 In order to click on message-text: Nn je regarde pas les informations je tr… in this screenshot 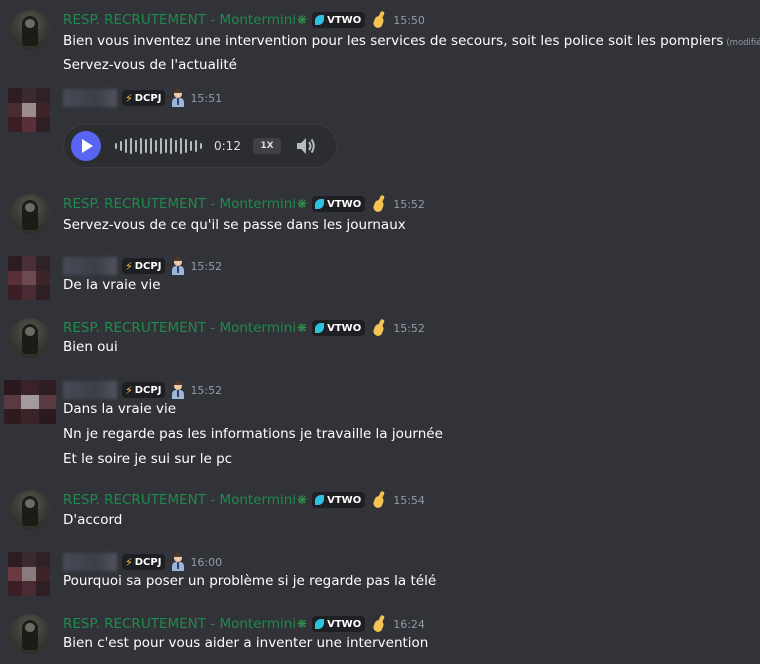, I will do `click(253, 434)`.